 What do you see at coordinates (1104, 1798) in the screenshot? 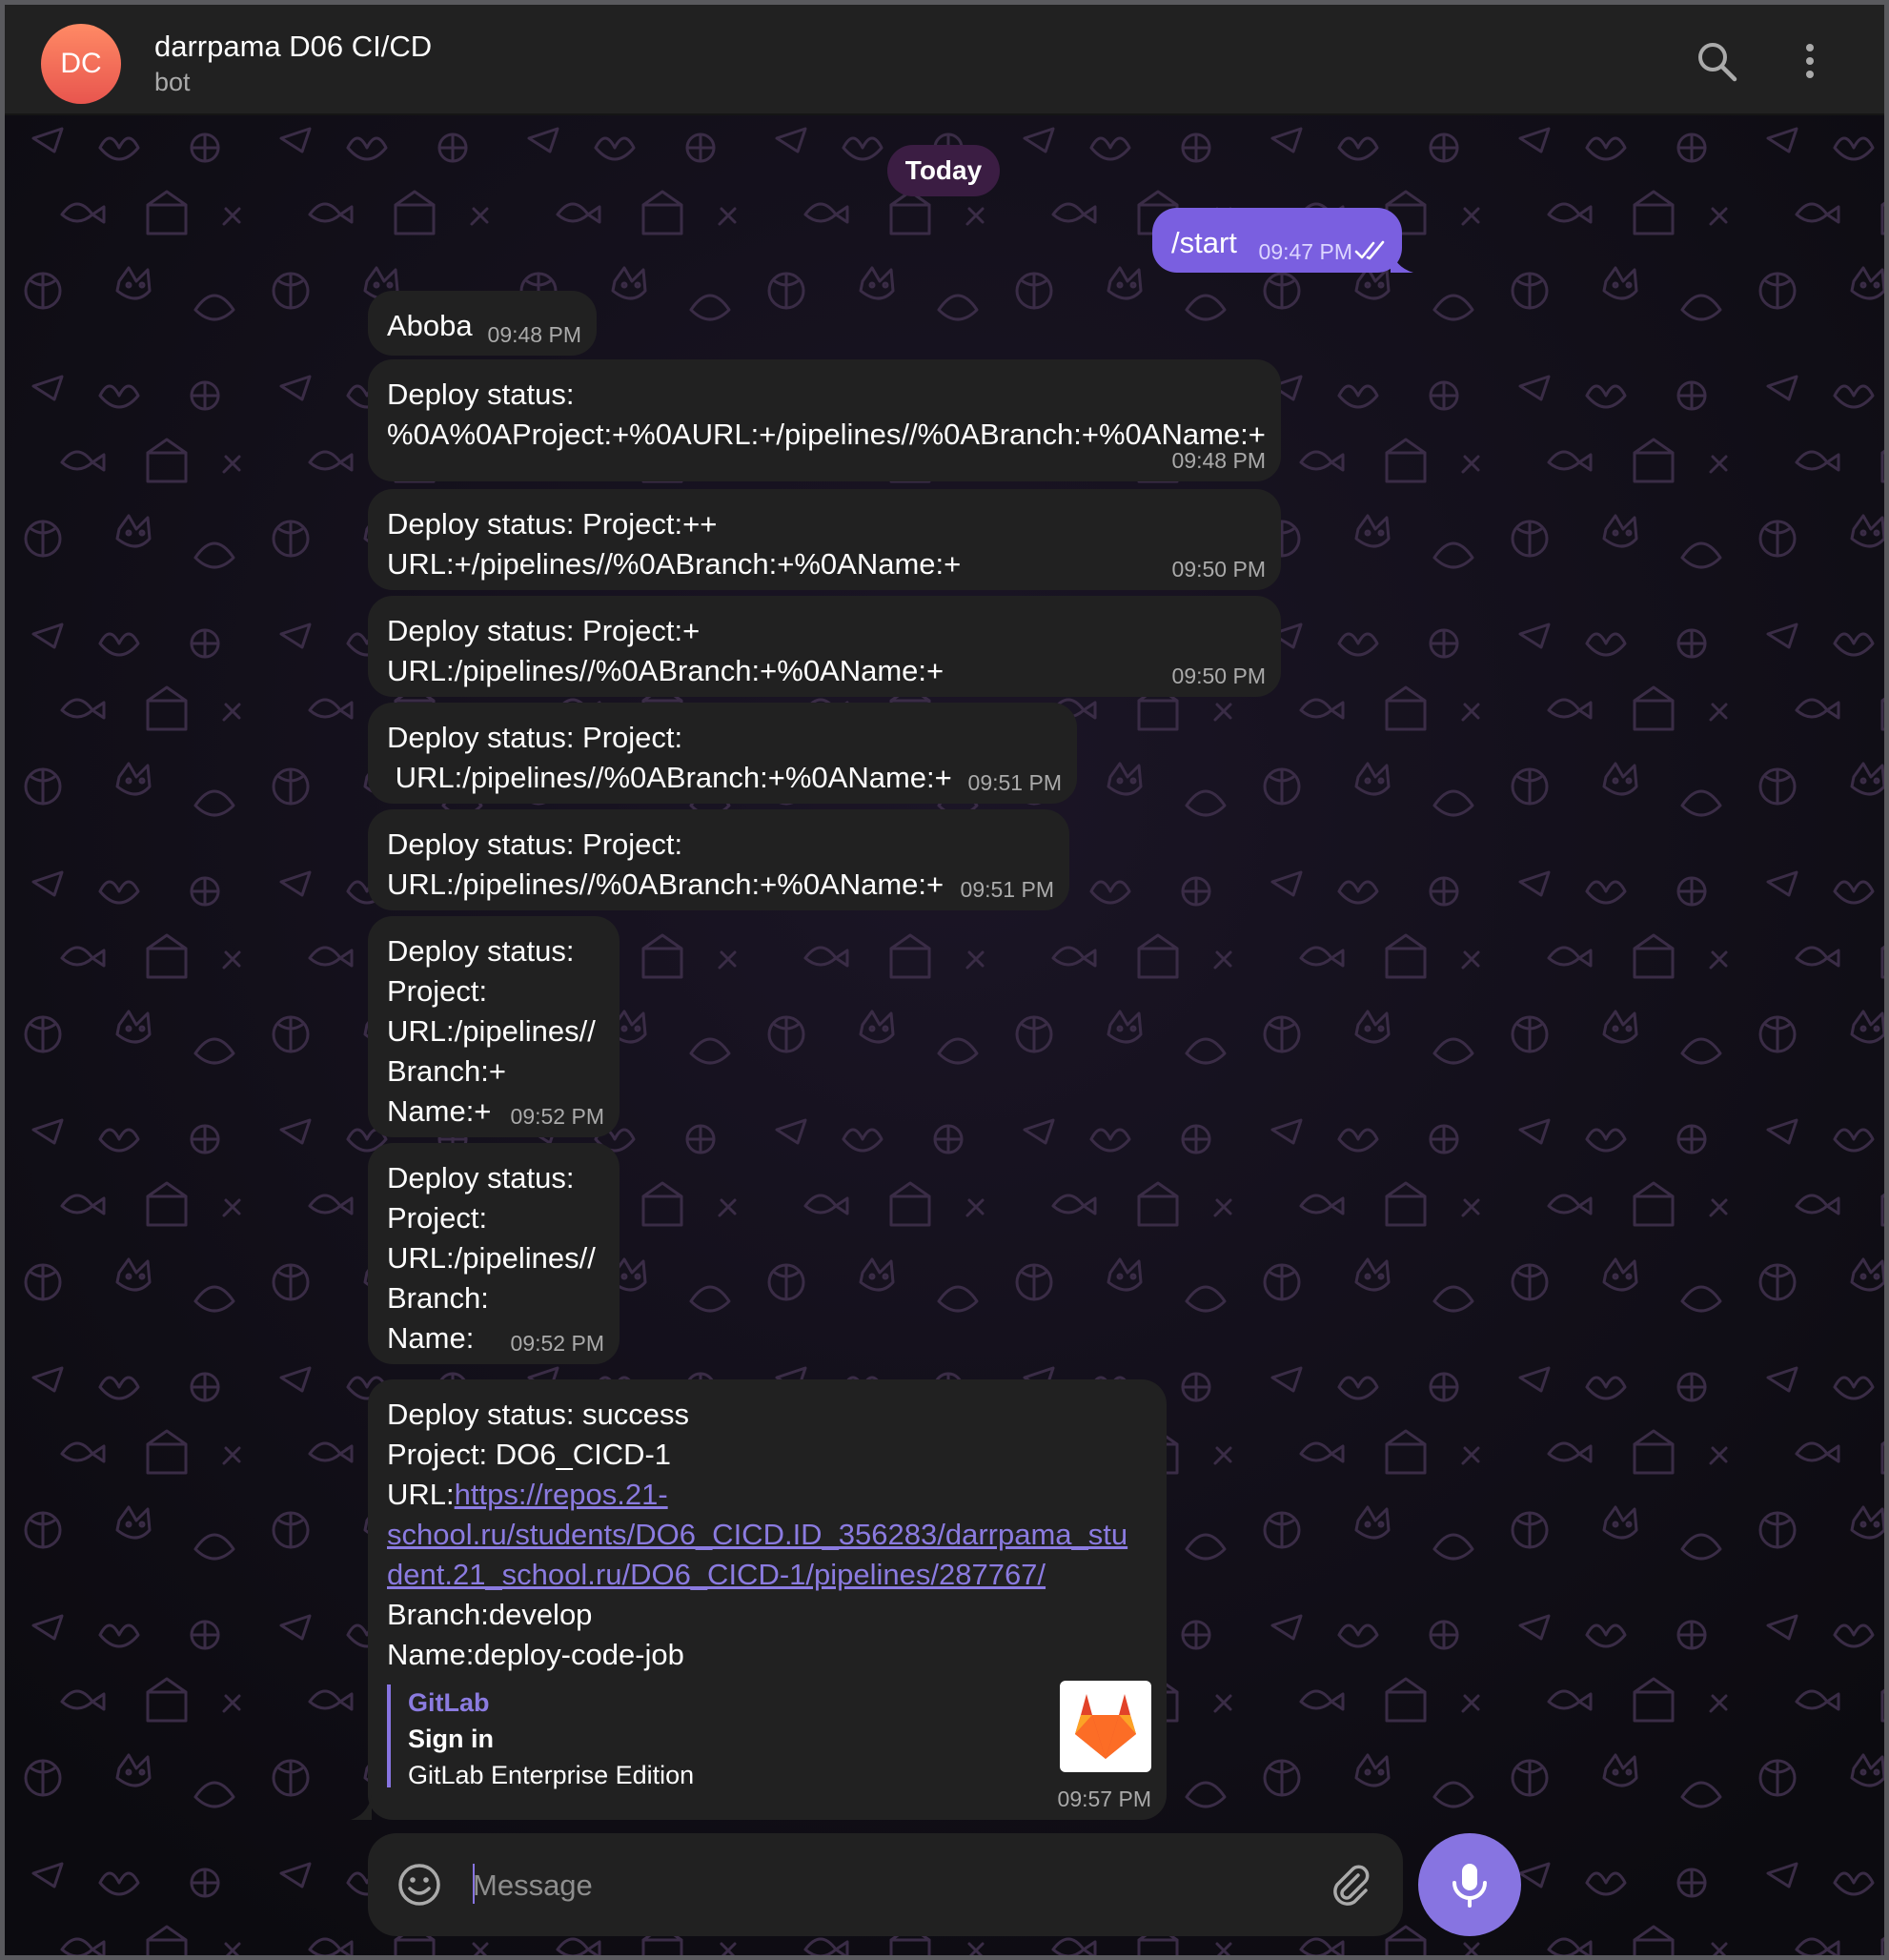
I see `message-time: 09:57 PM` at bounding box center [1104, 1798].